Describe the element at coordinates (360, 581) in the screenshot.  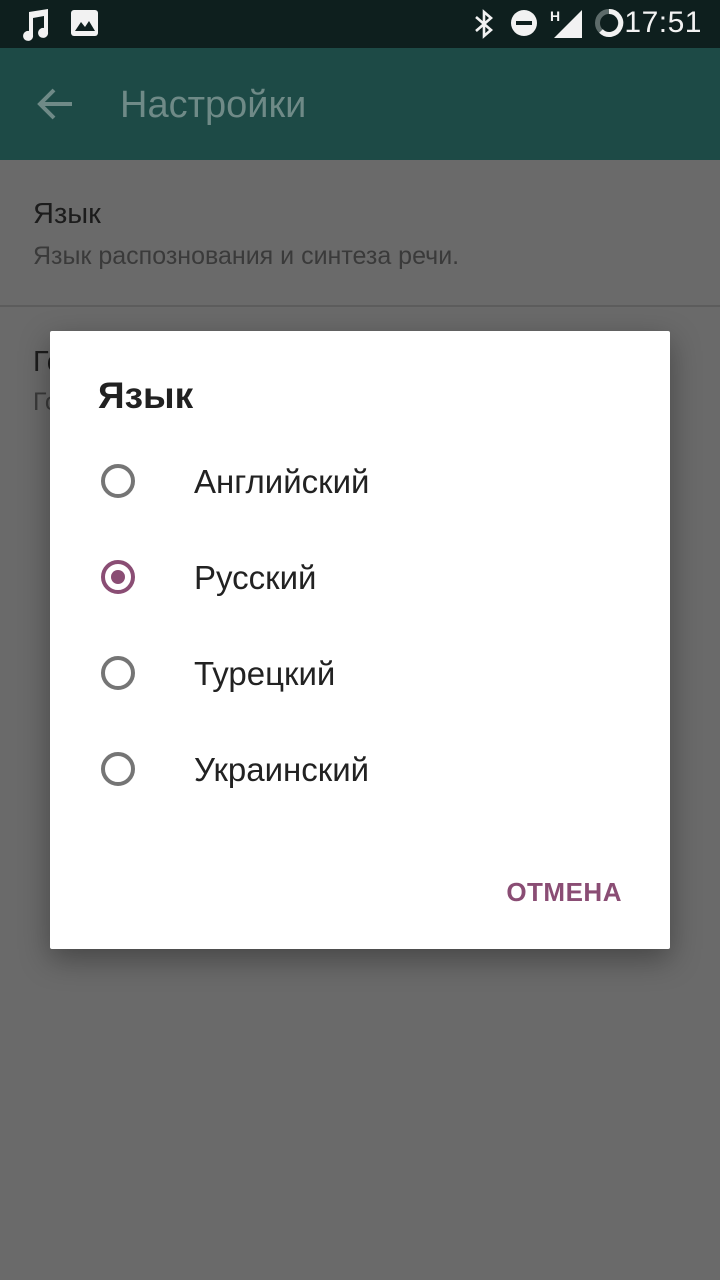
I see `language-option-russian: Русский` at that location.